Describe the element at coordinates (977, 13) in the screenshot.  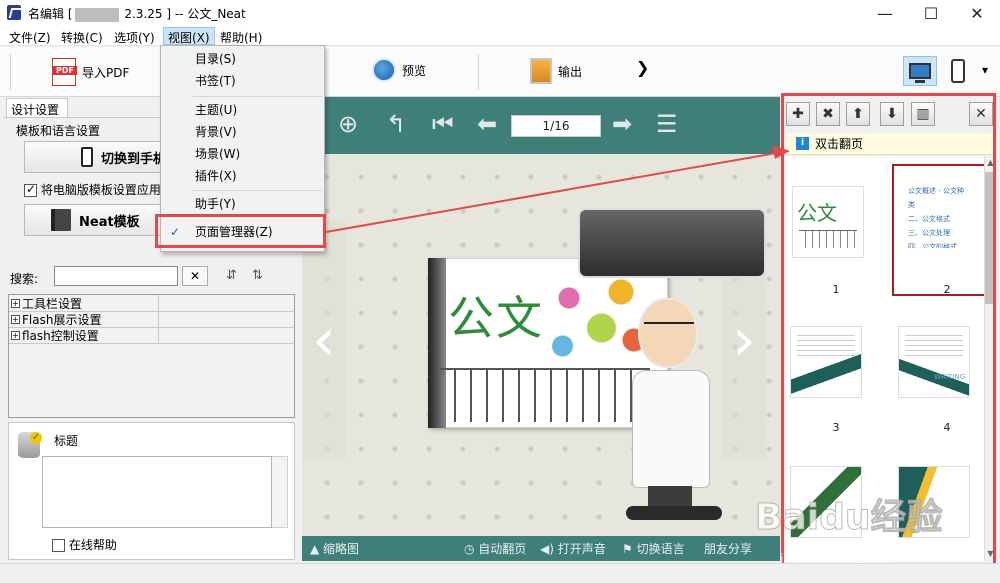
I see `close-button: ✕` at that location.